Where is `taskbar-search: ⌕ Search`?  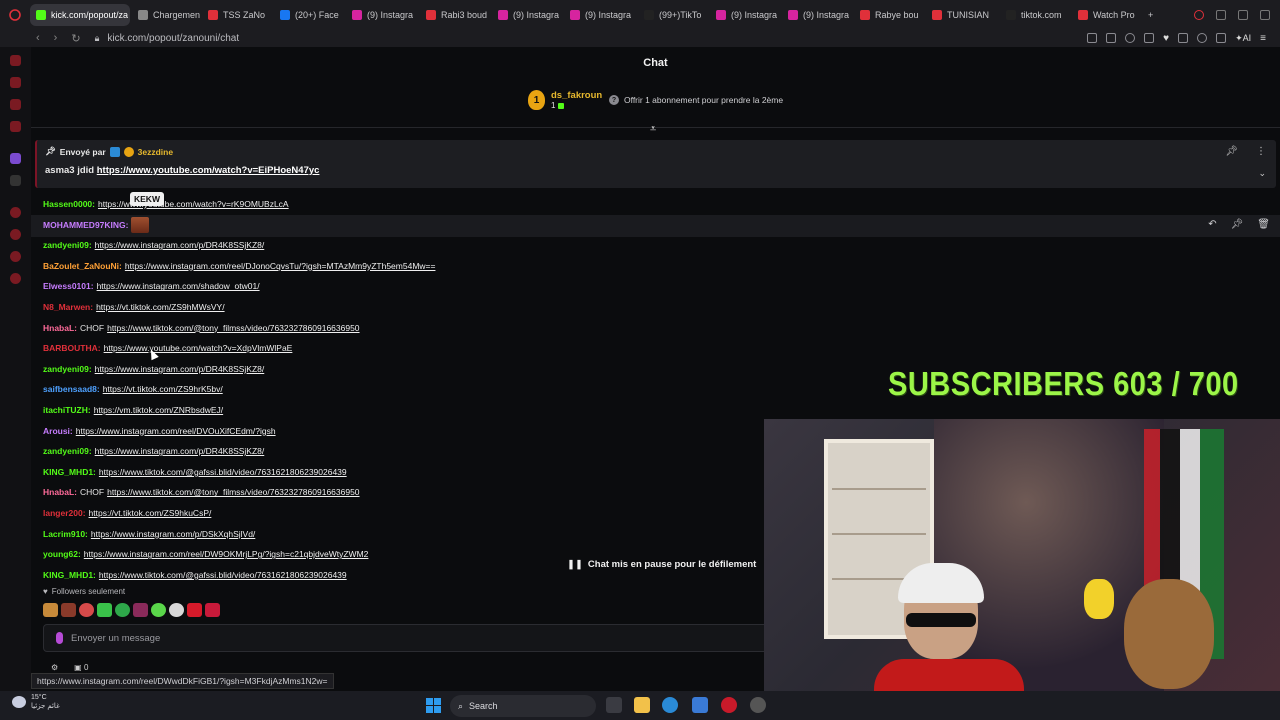 taskbar-search: ⌕ Search is located at coordinates (523, 706).